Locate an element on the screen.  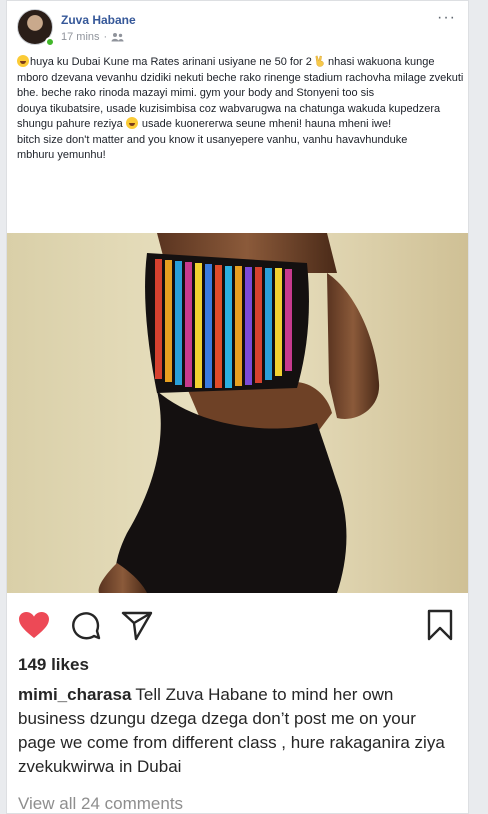
view-comments-link: View all 24 comments is located at coordinates (100, 803).